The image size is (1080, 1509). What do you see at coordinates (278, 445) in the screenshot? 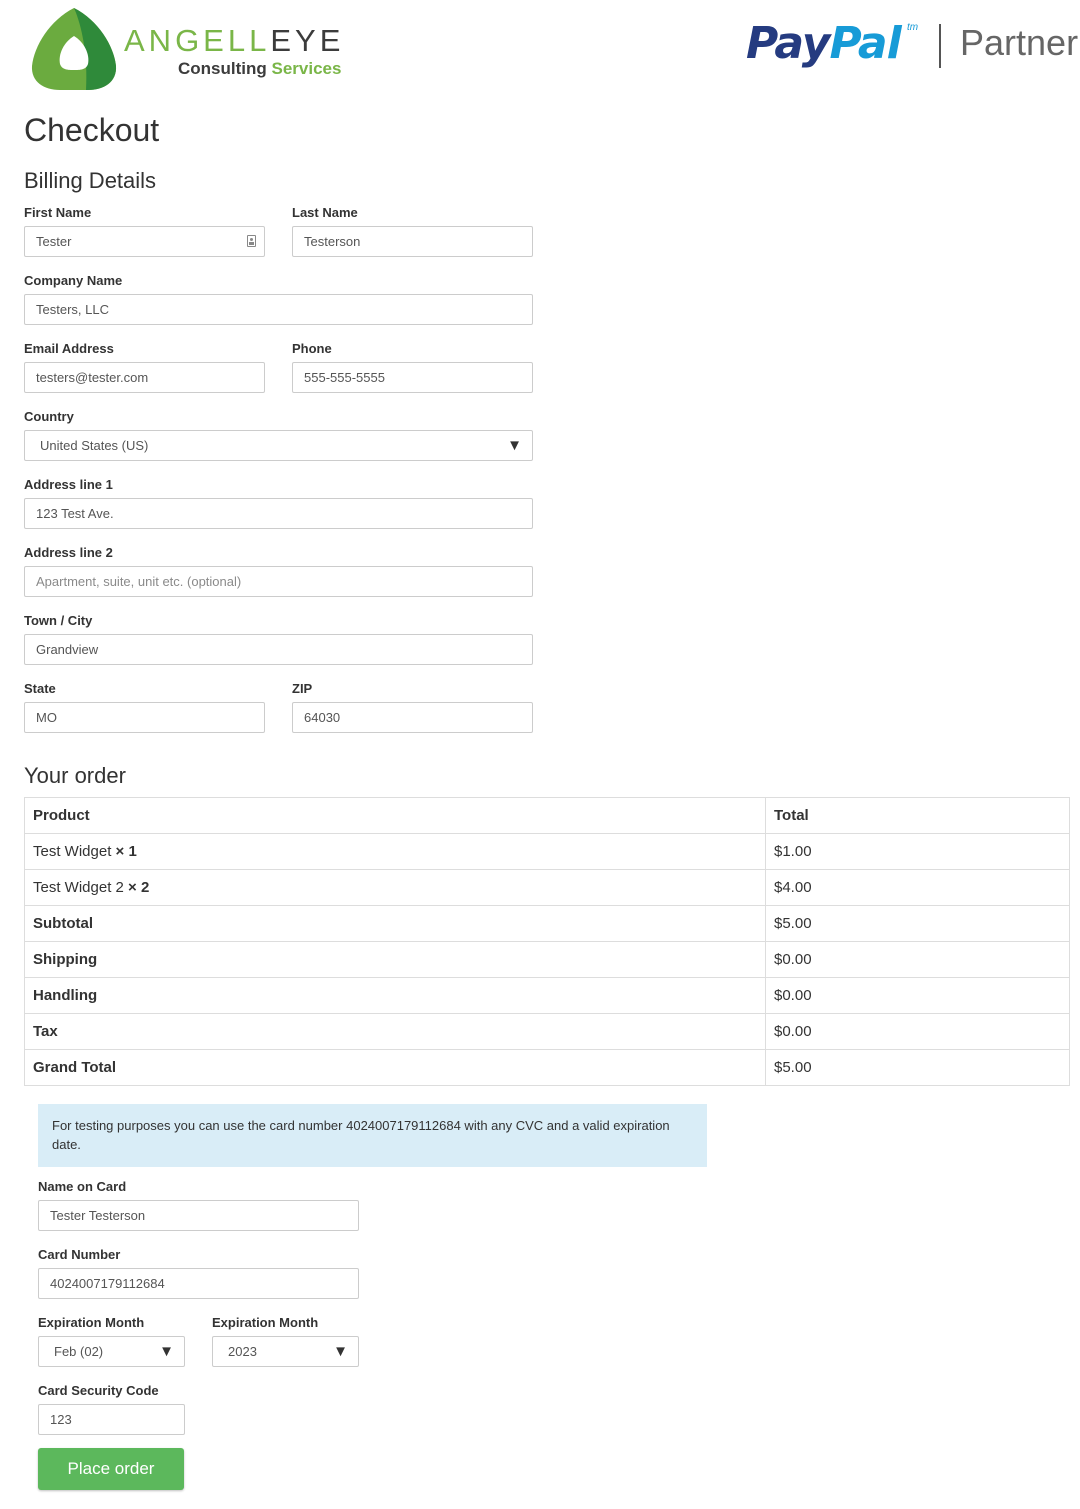
I see `country-select: United States (US) ▼` at bounding box center [278, 445].